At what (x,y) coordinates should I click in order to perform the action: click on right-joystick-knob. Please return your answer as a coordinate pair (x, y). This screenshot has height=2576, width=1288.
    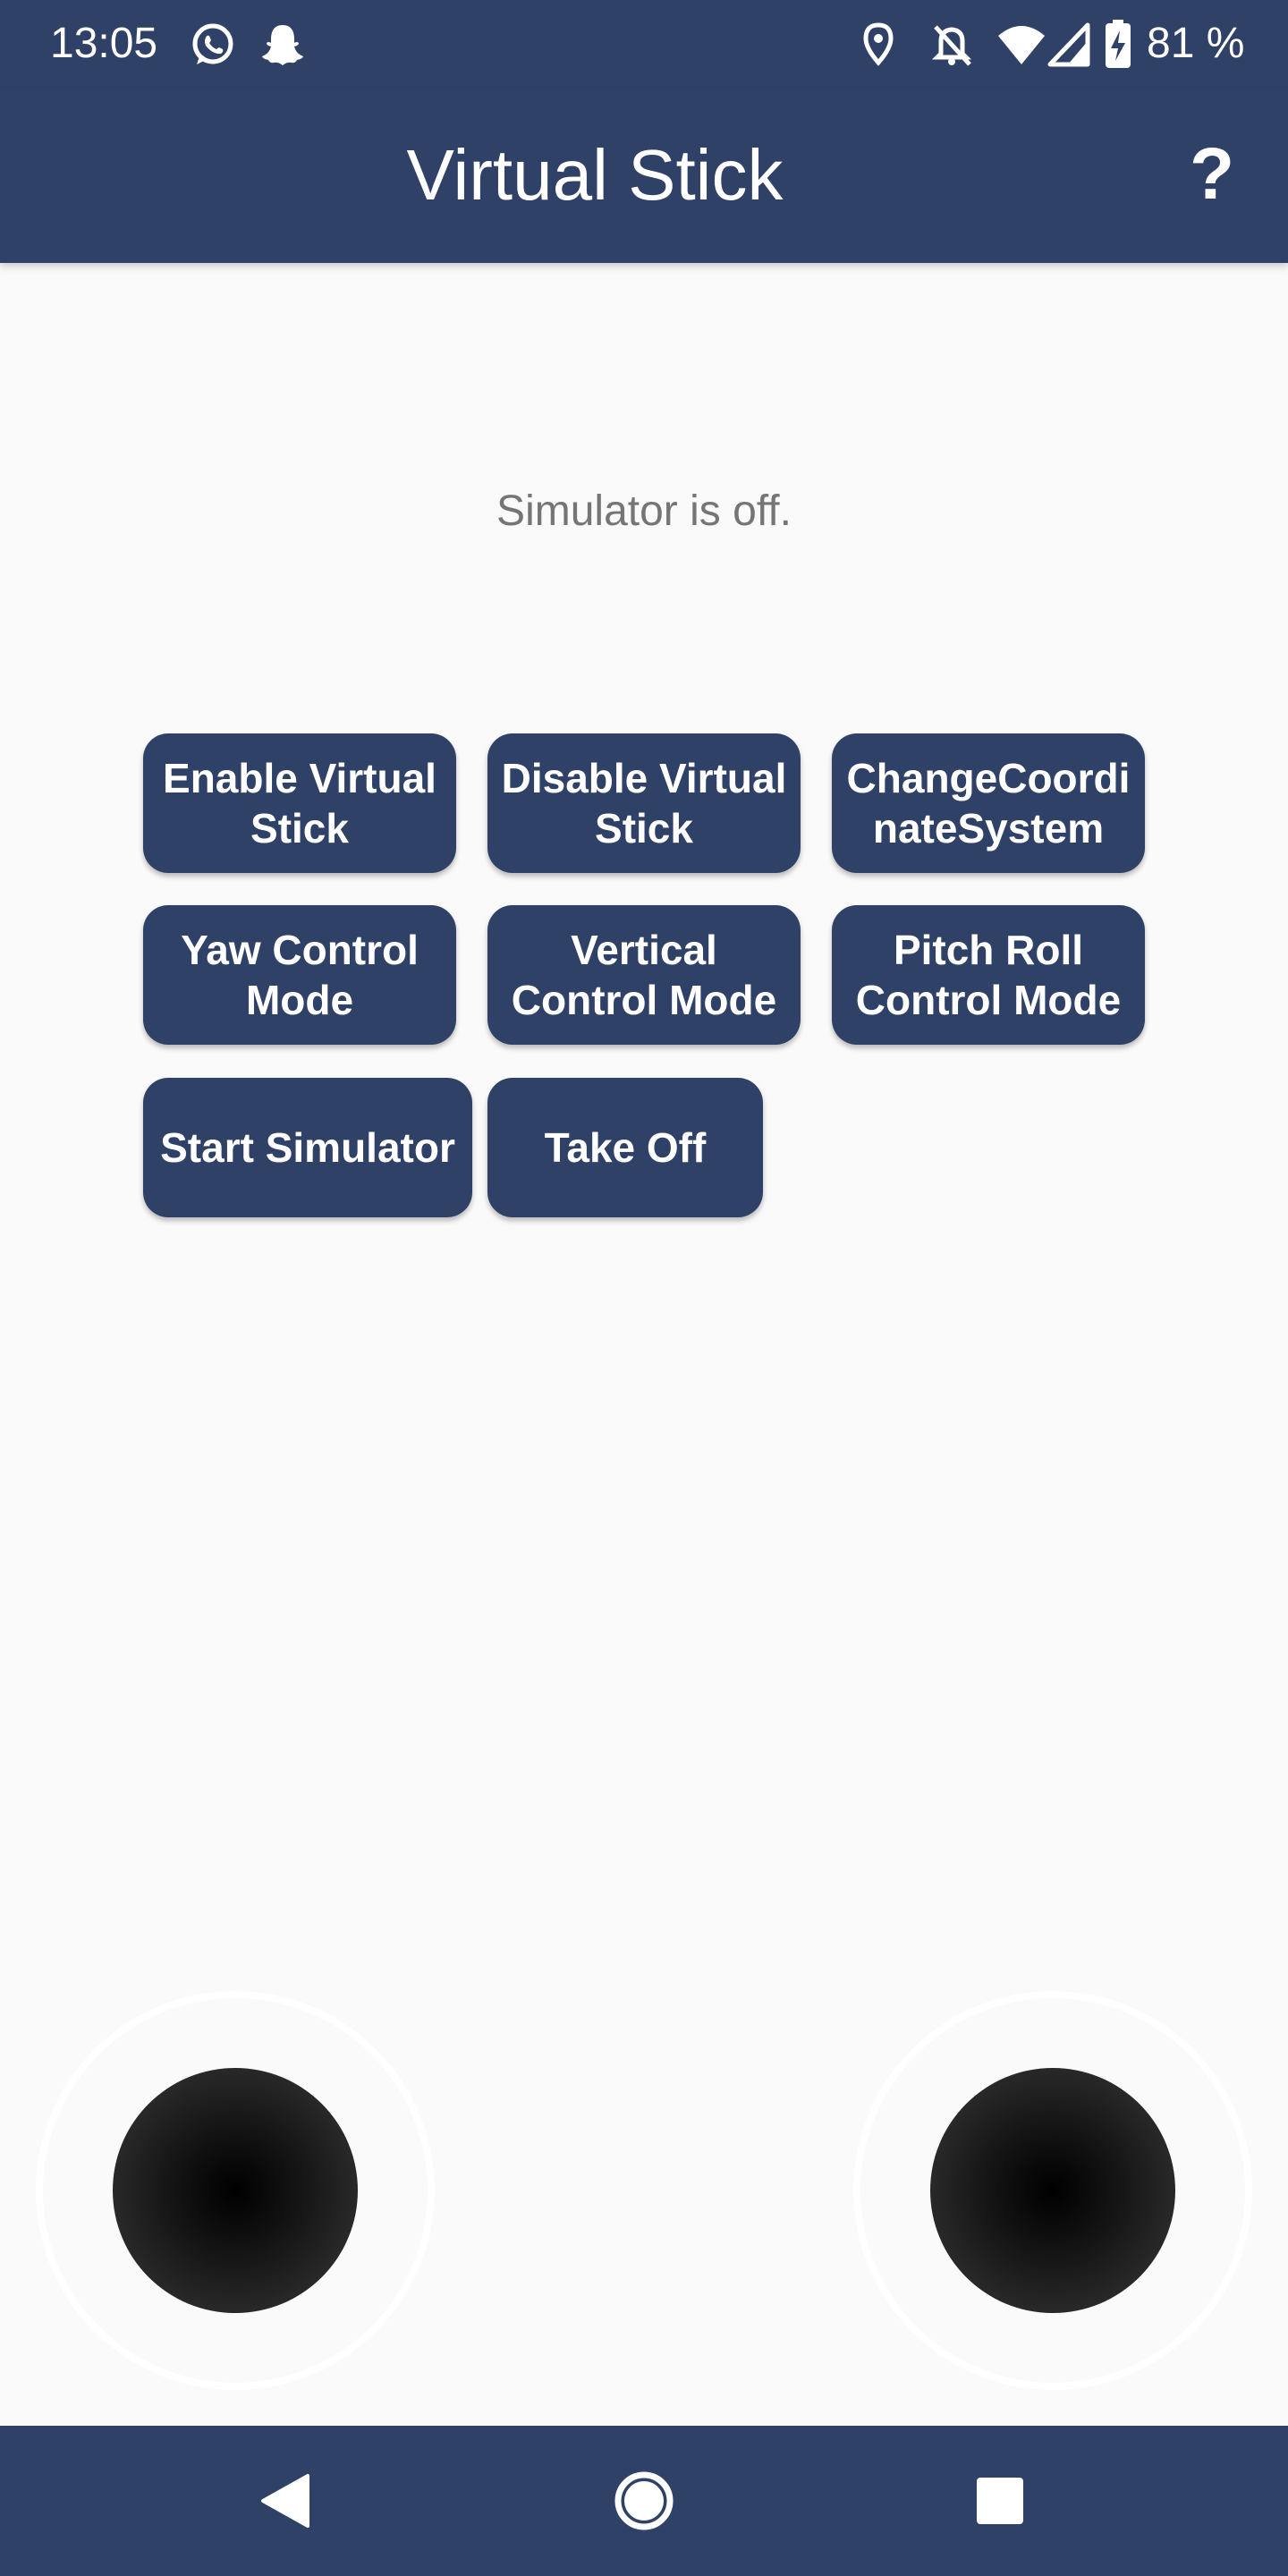
    Looking at the image, I should click on (1052, 2190).